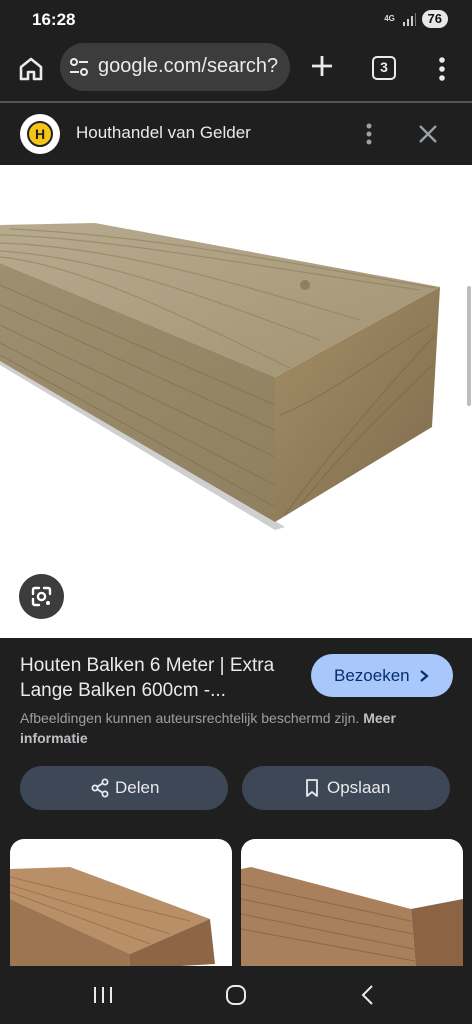  What do you see at coordinates (322, 66) in the screenshot?
I see `plus-icon` at bounding box center [322, 66].